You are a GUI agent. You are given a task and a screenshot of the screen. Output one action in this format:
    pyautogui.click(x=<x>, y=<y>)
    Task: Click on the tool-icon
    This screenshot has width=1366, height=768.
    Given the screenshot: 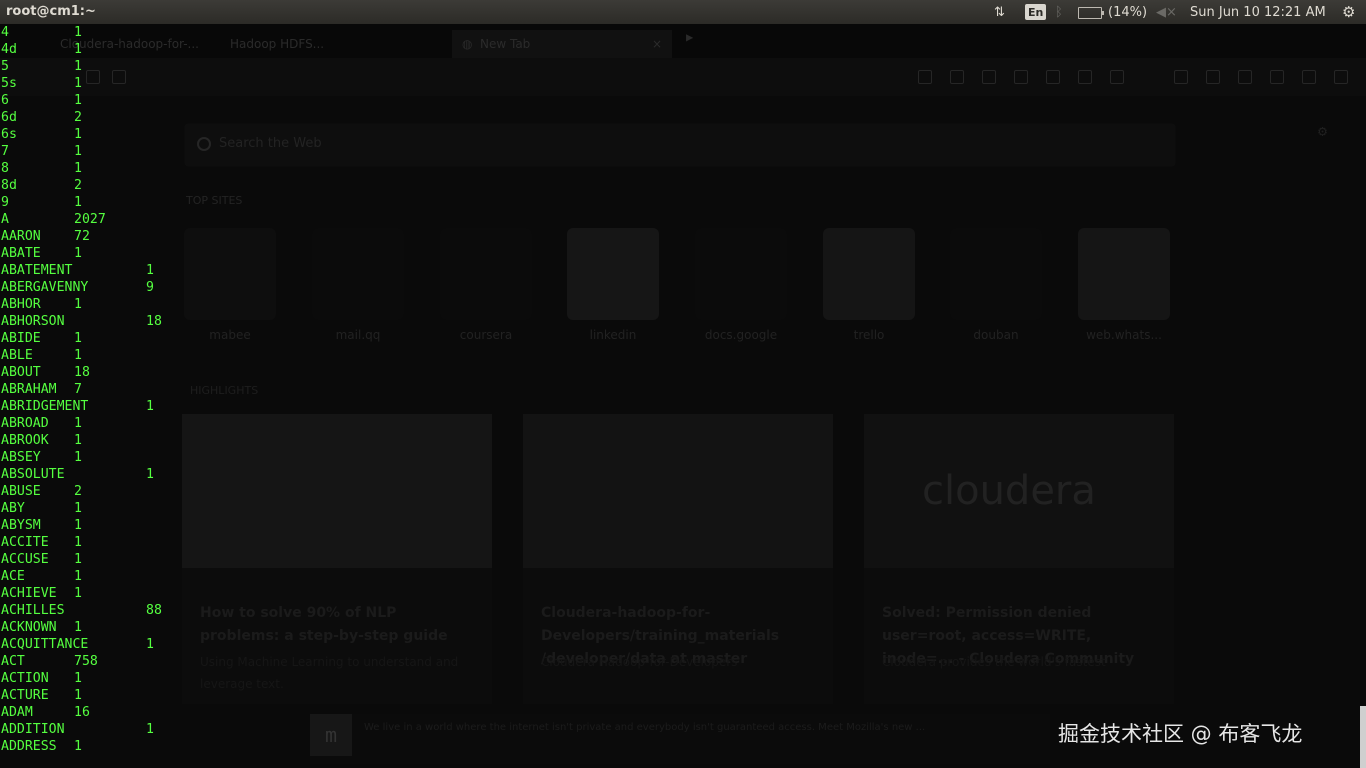 What is the action you would take?
    pyautogui.click(x=1309, y=77)
    